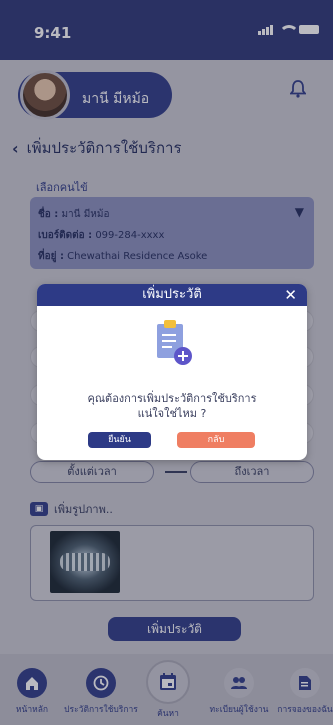 The height and width of the screenshot is (725, 333). Describe the element at coordinates (39, 509) in the screenshot. I see `camera-icon: ▣` at that location.